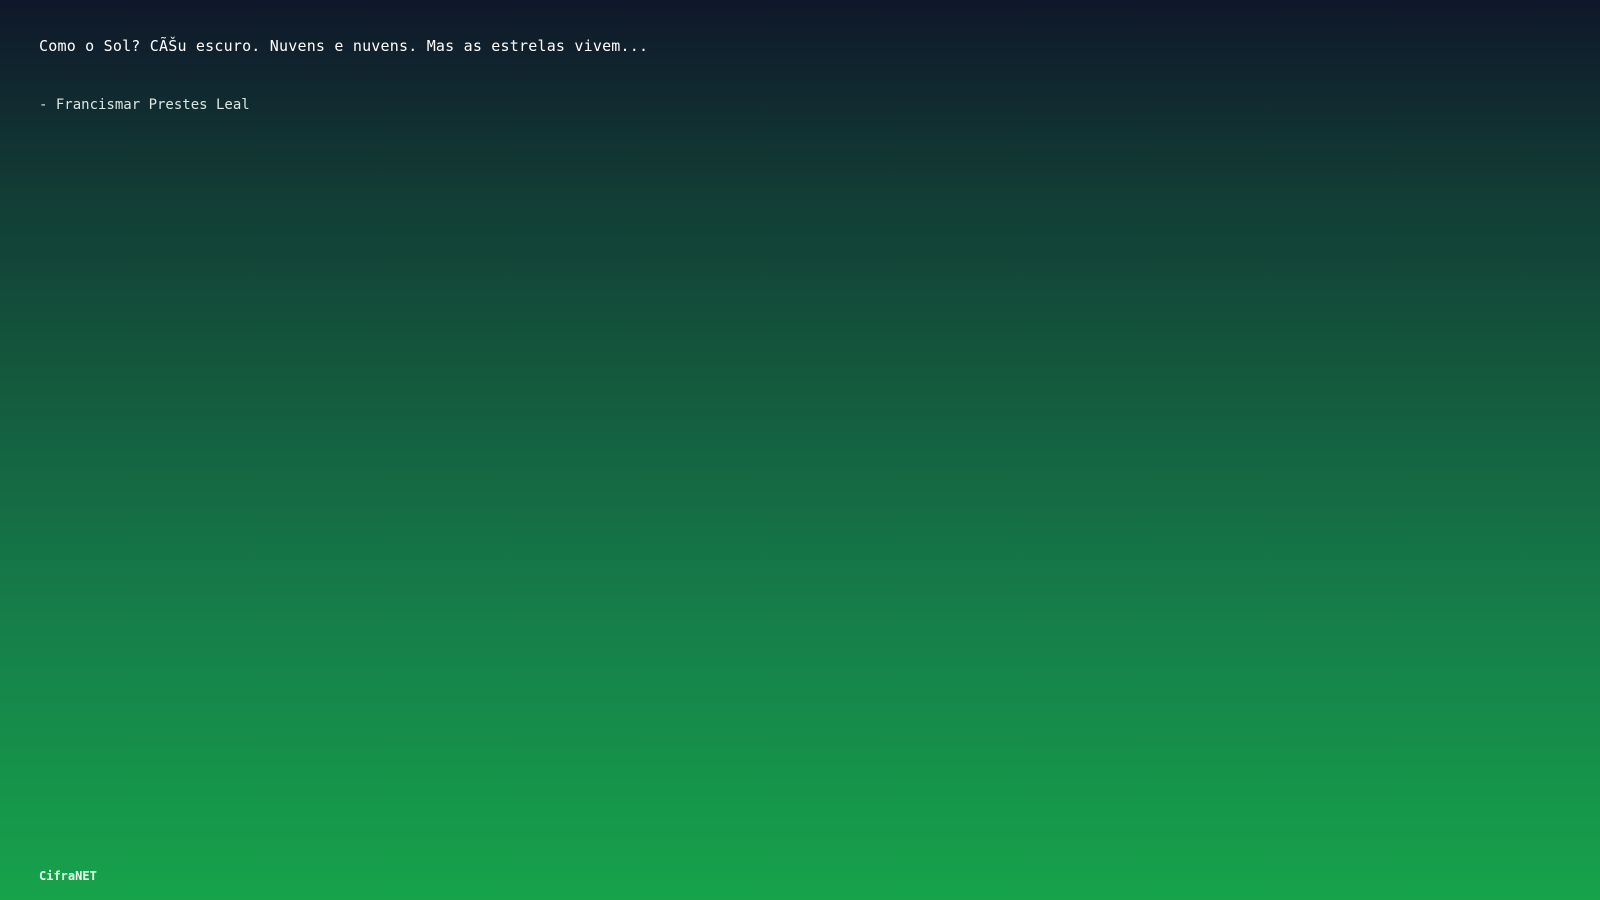 Image resolution: width=1600 pixels, height=900 pixels. Describe the element at coordinates (144, 105) in the screenshot. I see `quote-author: - Francismar Prestes Leal` at that location.